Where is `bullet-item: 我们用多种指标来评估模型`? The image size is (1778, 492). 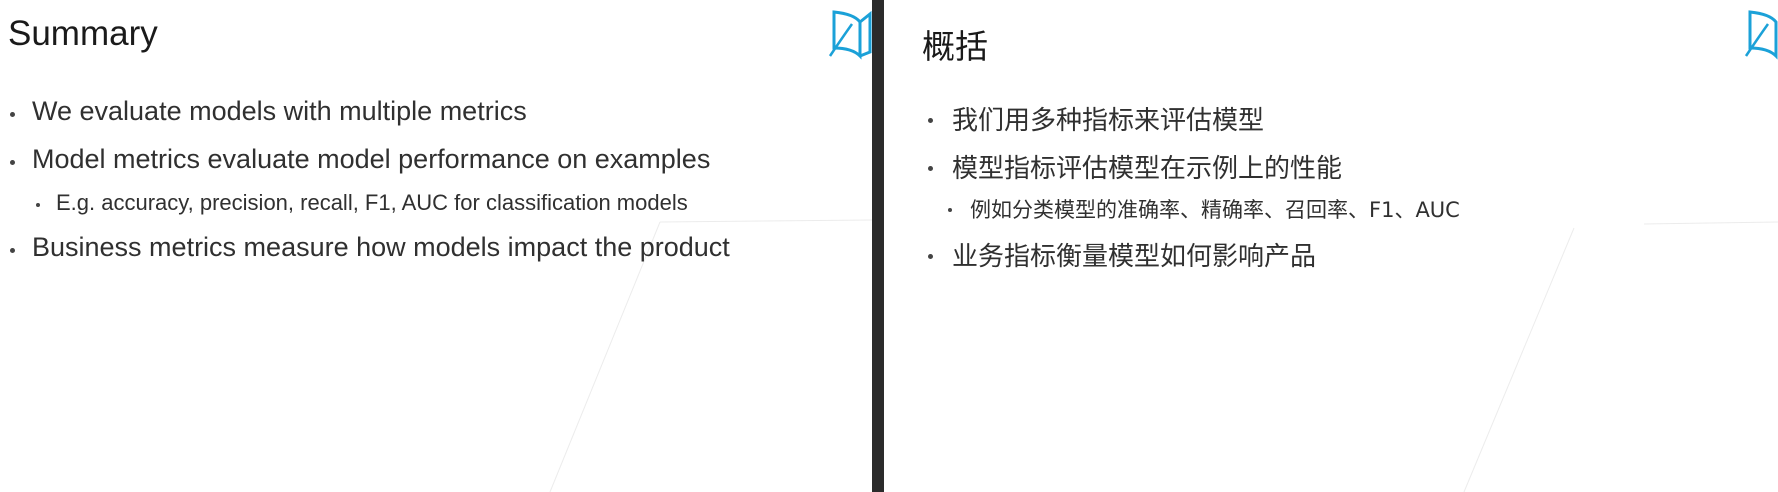 bullet-item: 我们用多种指标来评估模型 is located at coordinates (1348, 124).